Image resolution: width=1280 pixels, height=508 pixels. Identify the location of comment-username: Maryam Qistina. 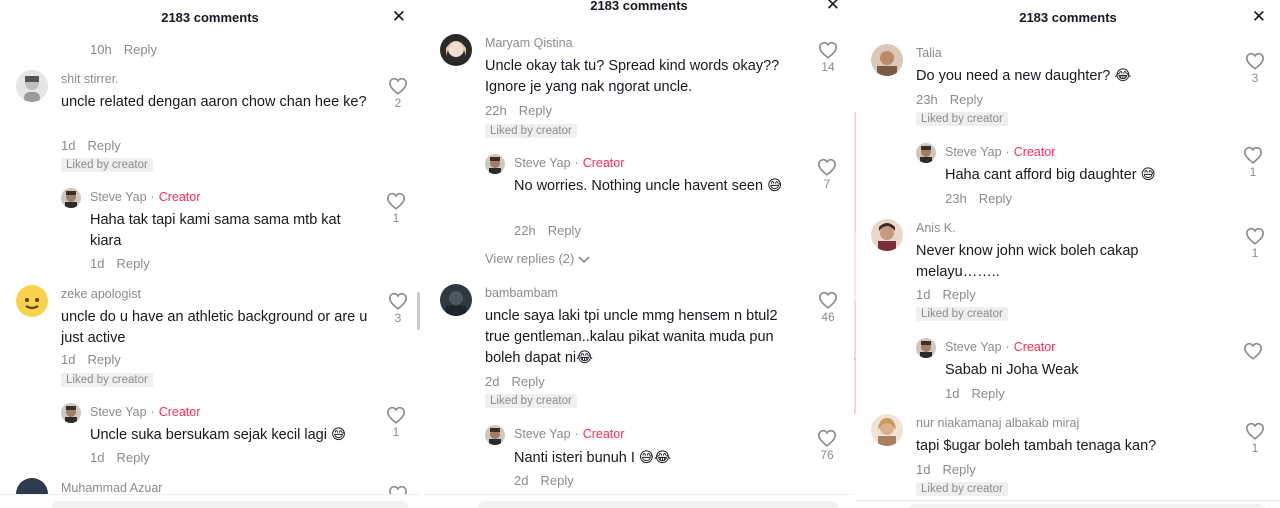
(529, 43).